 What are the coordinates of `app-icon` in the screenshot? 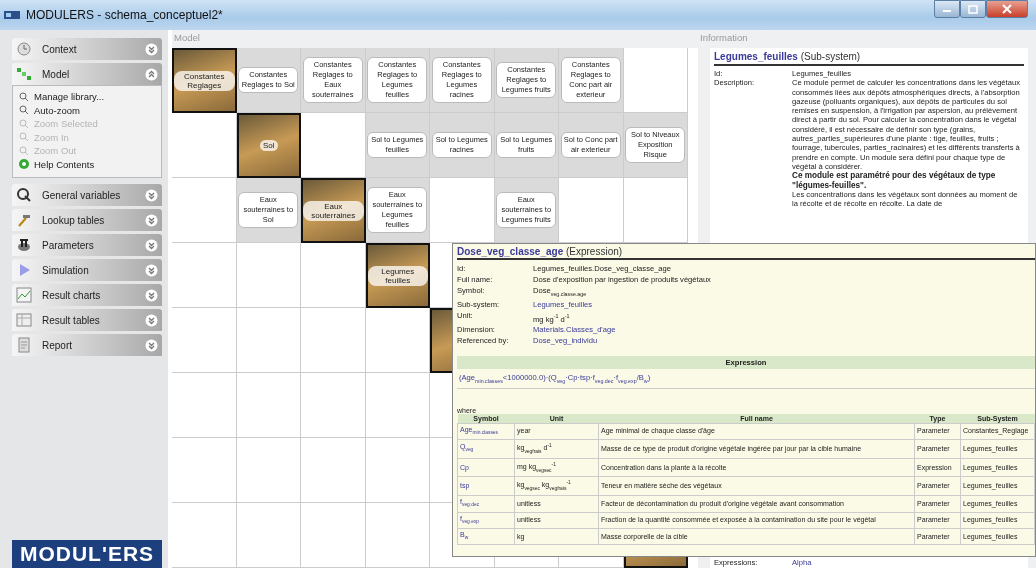 It's located at (12, 15).